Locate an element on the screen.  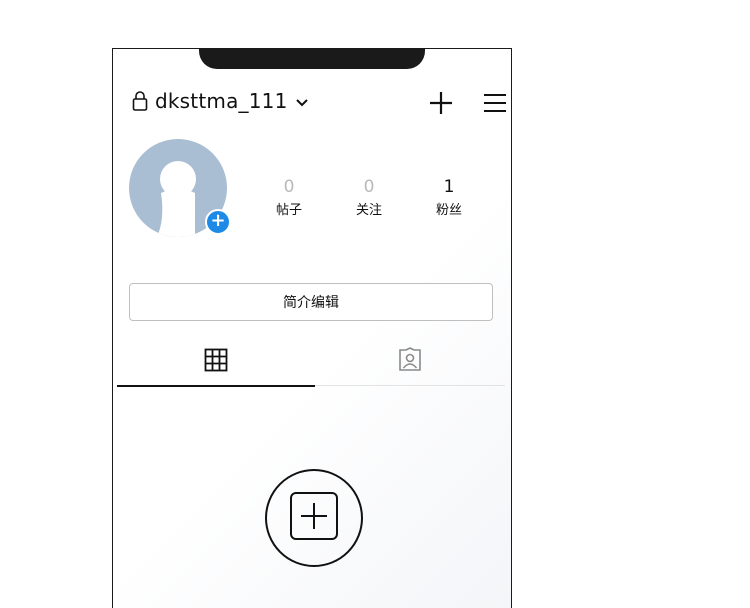
tagged-icon is located at coordinates (410, 362).